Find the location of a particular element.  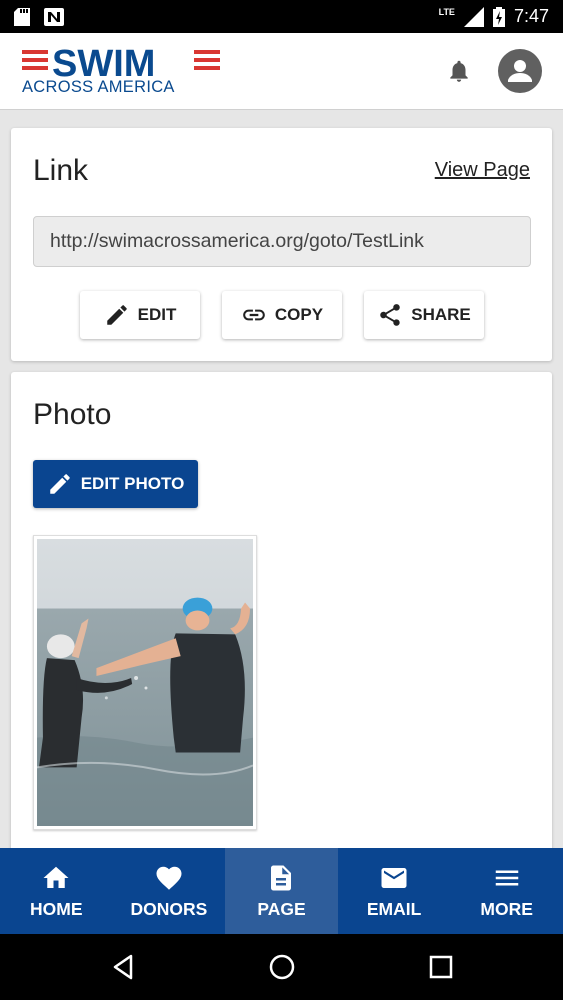

app-header: SWIM ACROSS AMERICA is located at coordinates (281, 71).